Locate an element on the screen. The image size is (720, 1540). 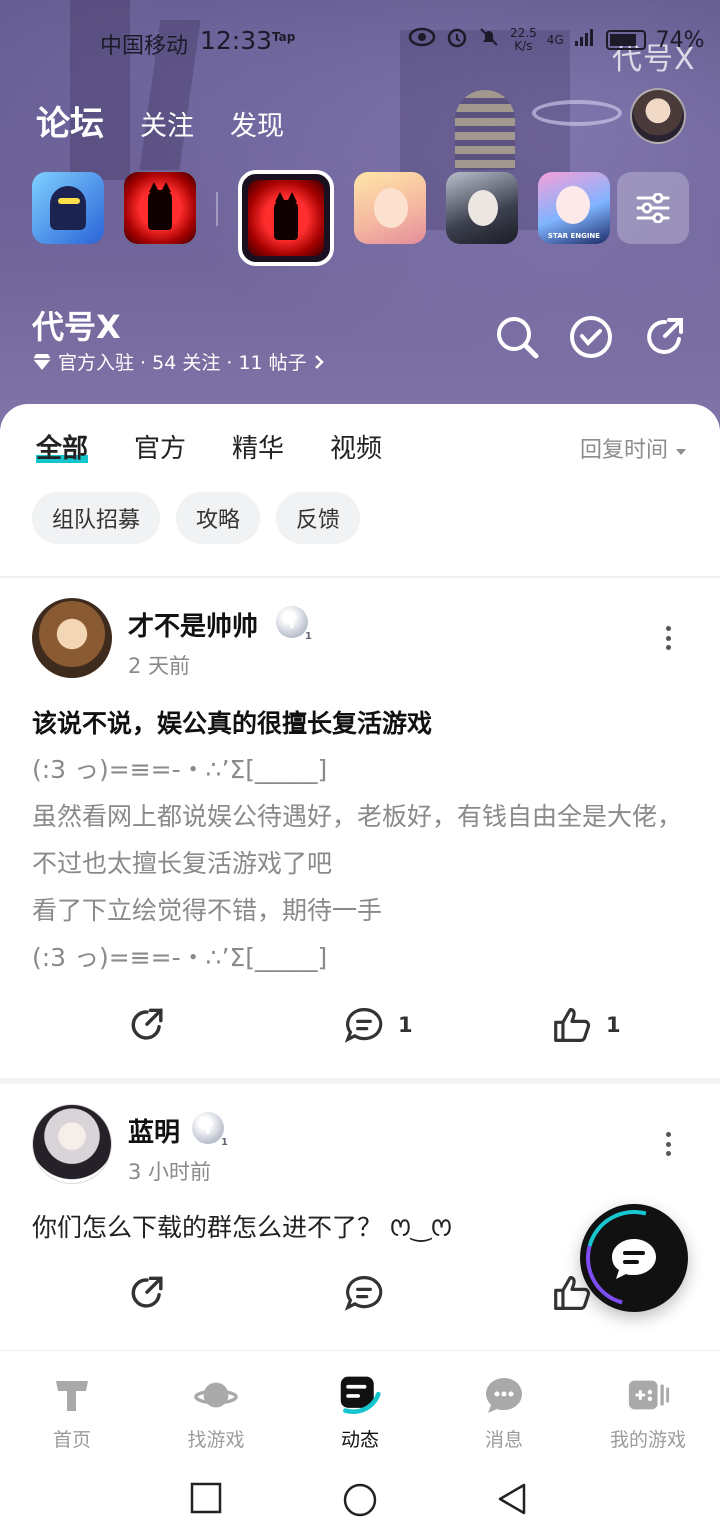
comment-icon is located at coordinates (363, 1025).